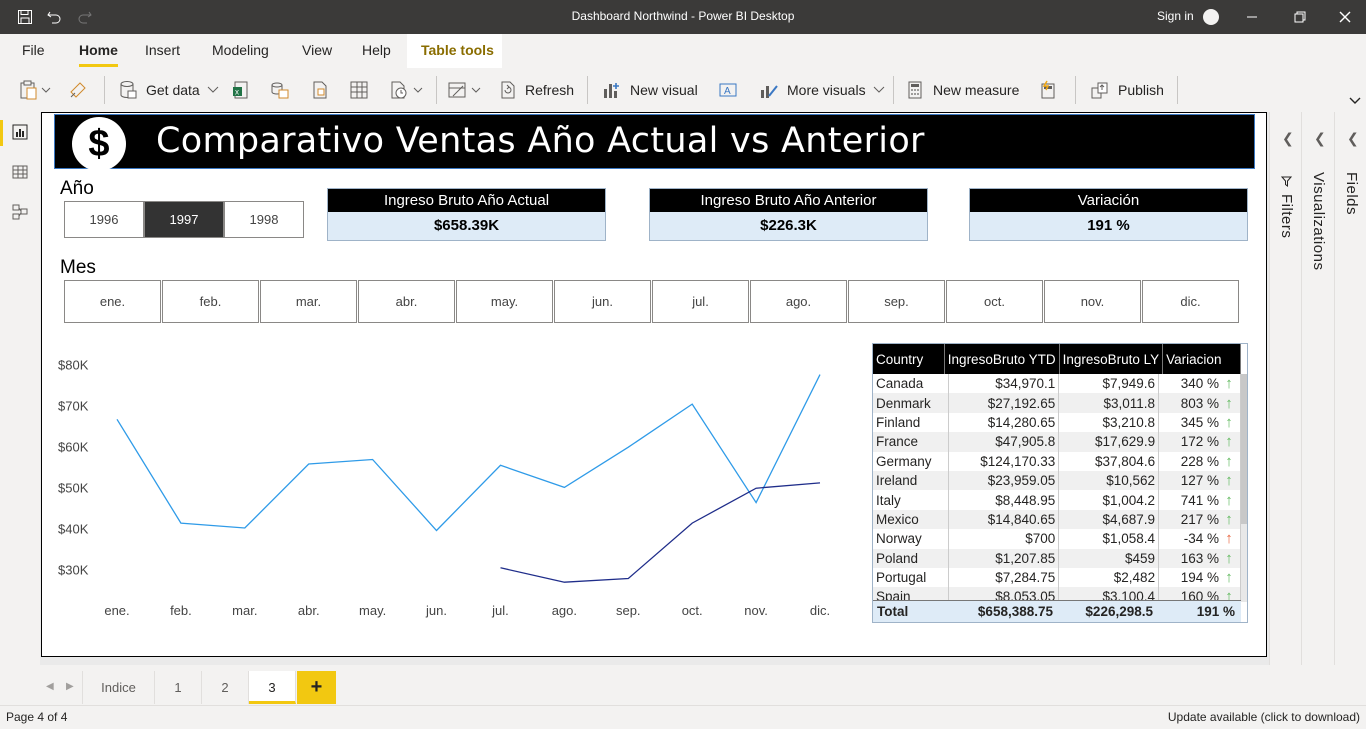  I want to click on collapse-ribbon-icon, so click(1355, 101).